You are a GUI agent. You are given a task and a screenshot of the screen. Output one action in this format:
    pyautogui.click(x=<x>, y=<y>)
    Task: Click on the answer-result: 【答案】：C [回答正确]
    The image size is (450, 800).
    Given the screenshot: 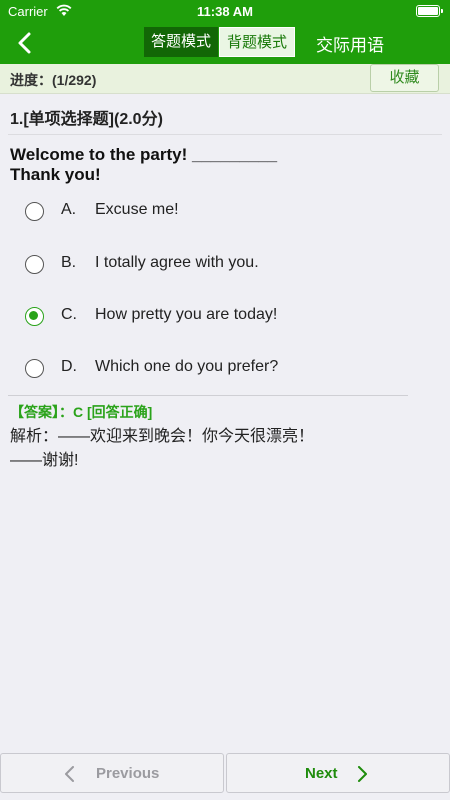 What is the action you would take?
    pyautogui.click(x=81, y=412)
    